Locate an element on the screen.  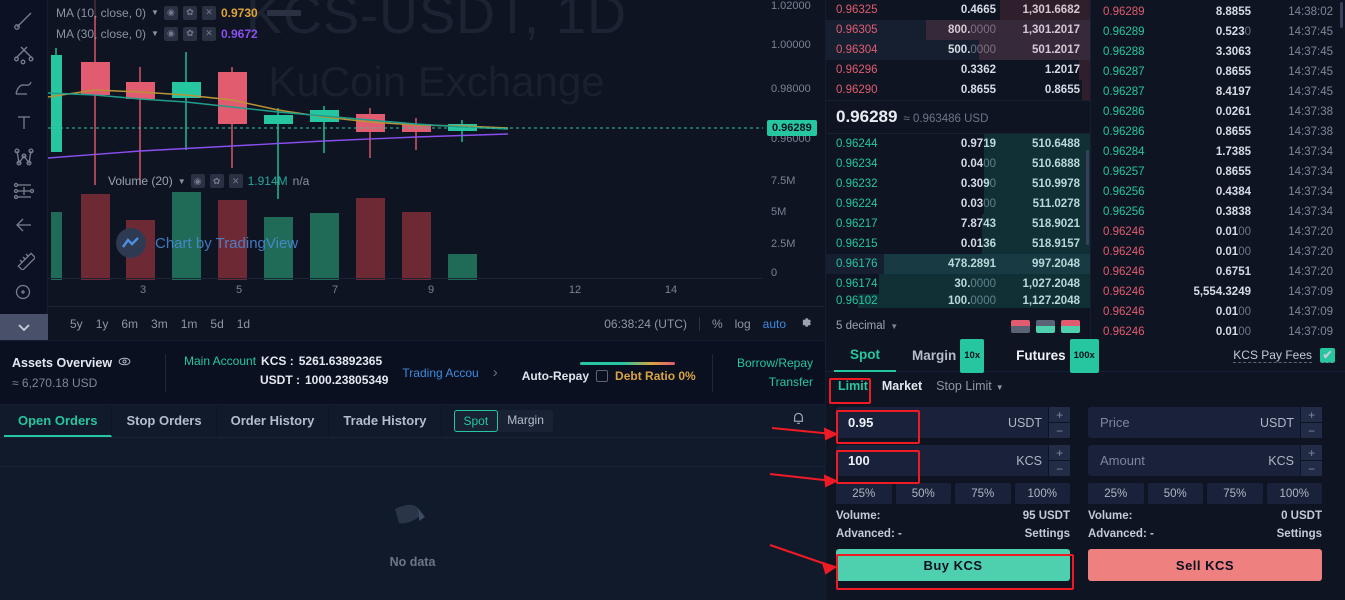
order-book-row: 0.96296 0.3362 1.2017 is located at coordinates (958, 70).